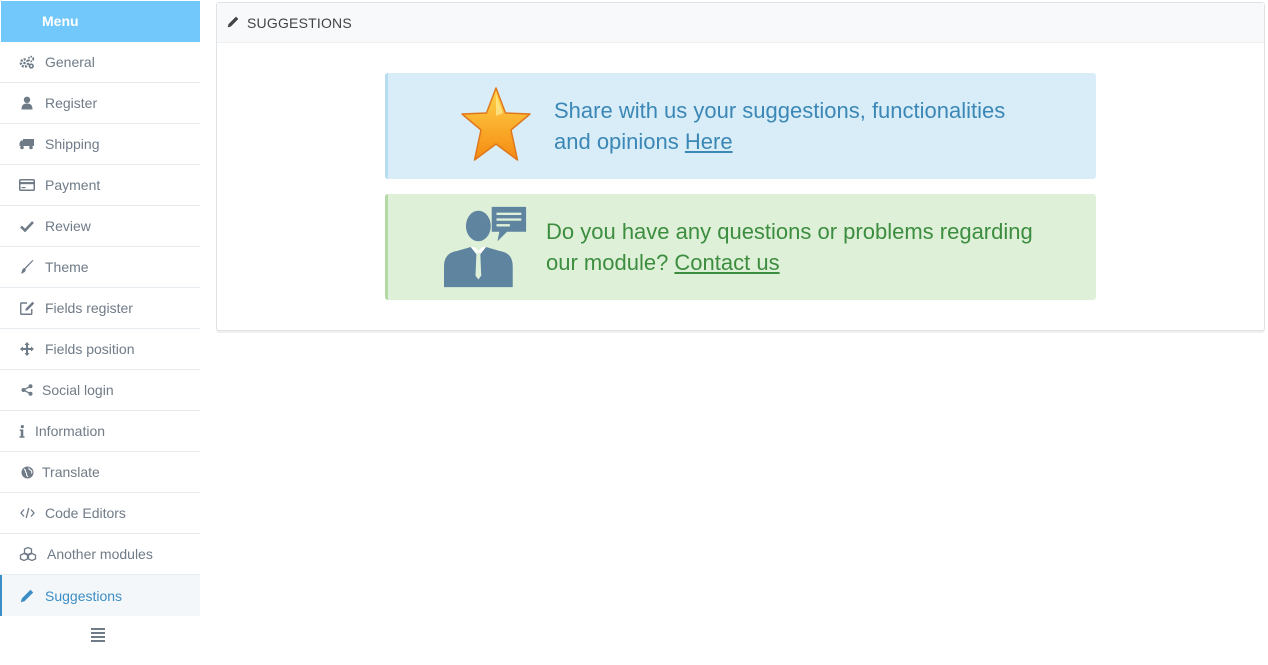 Image resolution: width=1268 pixels, height=665 pixels. What do you see at coordinates (299, 22) in the screenshot?
I see `panel-title: SUGGESTIONS` at bounding box center [299, 22].